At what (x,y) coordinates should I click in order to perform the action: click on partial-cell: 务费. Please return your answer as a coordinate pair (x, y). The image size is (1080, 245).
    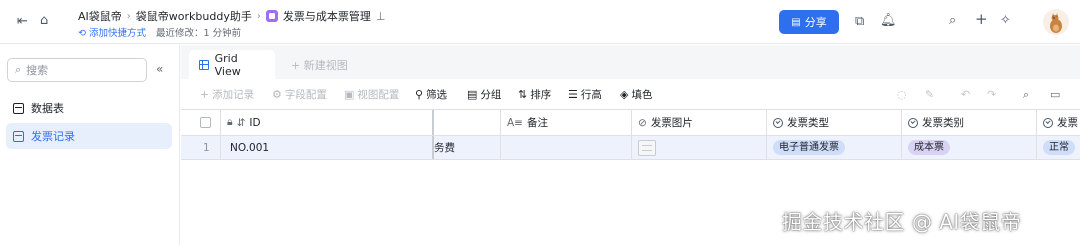
    Looking at the image, I should click on (467, 147).